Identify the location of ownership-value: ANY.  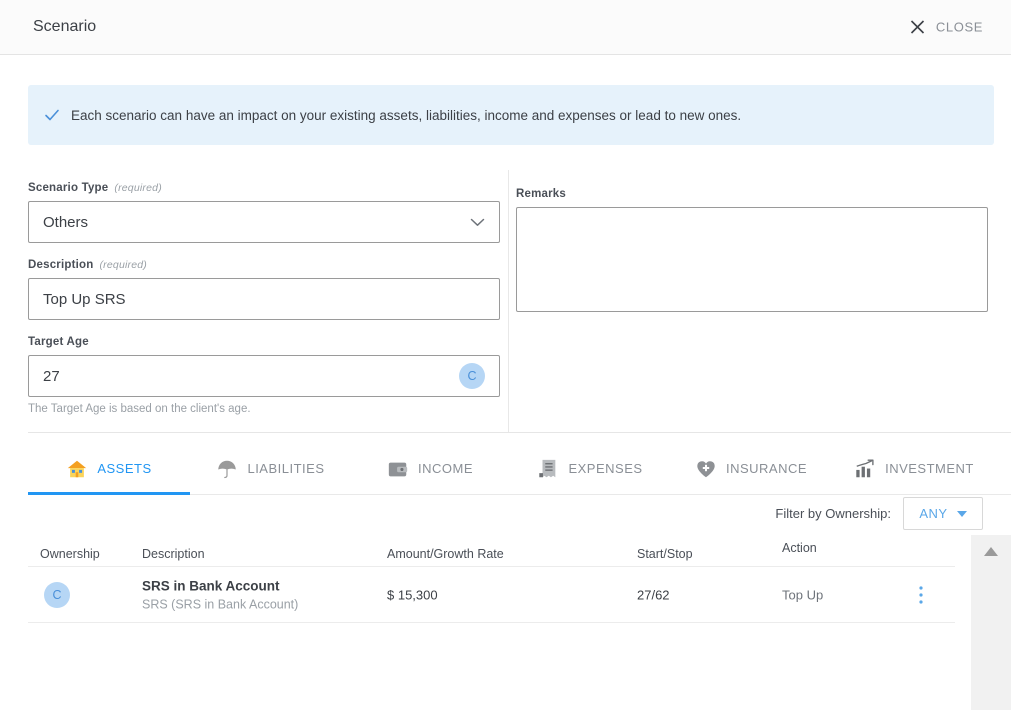
(933, 513).